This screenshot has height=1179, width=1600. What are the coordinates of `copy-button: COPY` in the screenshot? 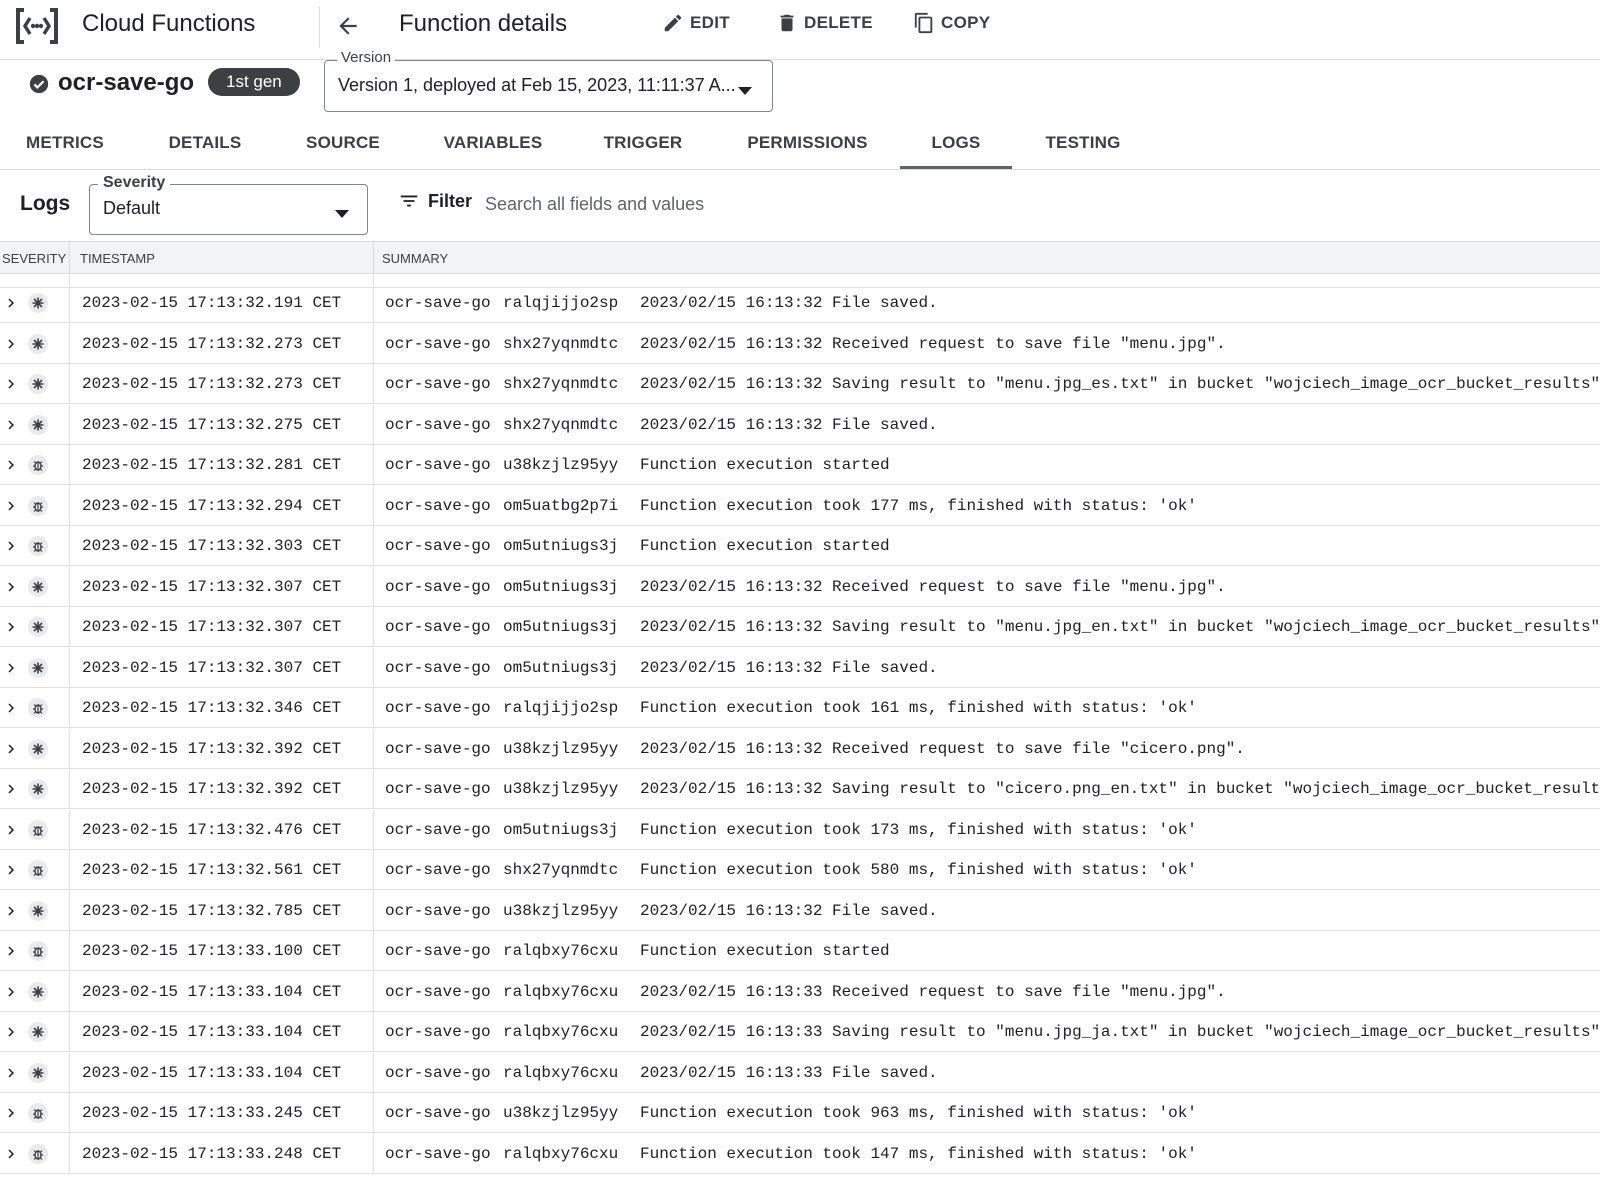 It's located at (951, 23).